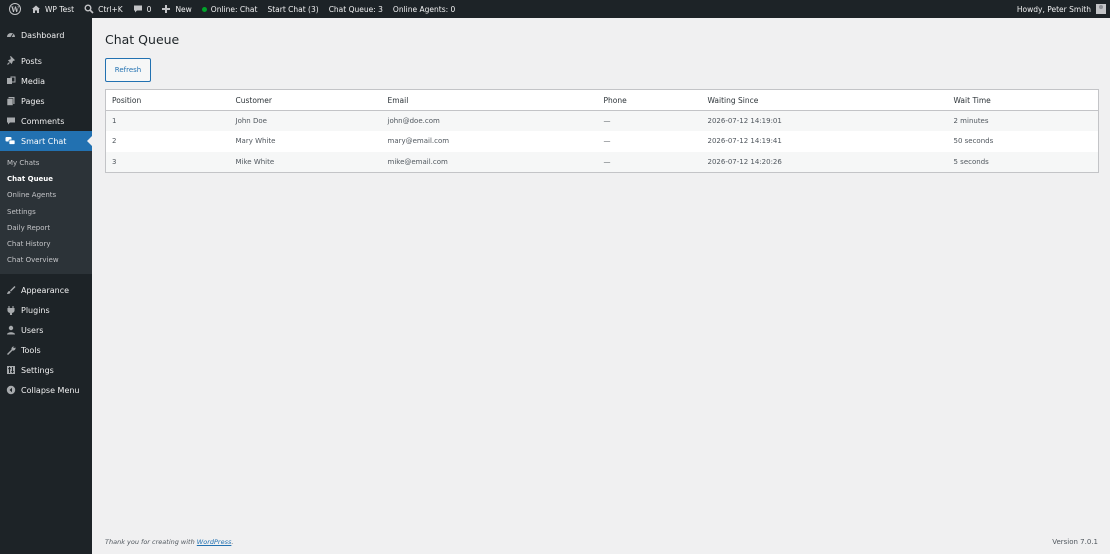 The height and width of the screenshot is (554, 1110). What do you see at coordinates (36, 9) in the screenshot?
I see `home-icon` at bounding box center [36, 9].